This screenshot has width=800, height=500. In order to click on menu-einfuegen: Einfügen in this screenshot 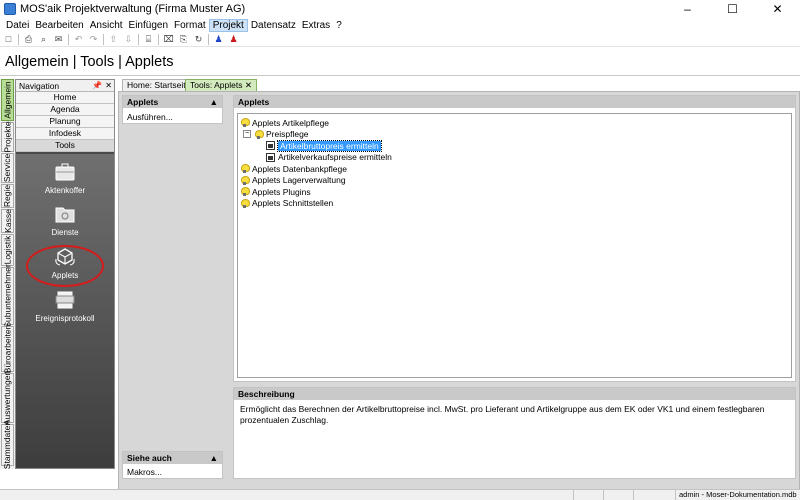, I will do `click(148, 25)`.